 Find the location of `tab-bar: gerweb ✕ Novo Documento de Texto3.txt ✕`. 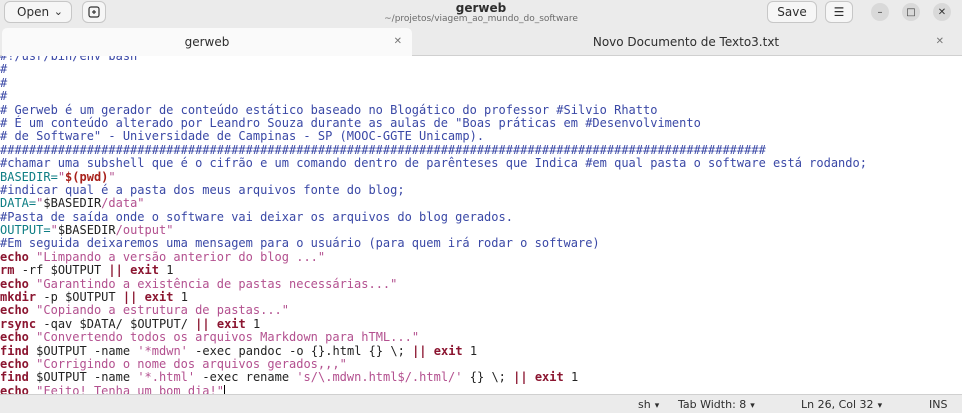

tab-bar: gerweb ✕ Novo Documento de Texto3.txt ✕ is located at coordinates (481, 41).